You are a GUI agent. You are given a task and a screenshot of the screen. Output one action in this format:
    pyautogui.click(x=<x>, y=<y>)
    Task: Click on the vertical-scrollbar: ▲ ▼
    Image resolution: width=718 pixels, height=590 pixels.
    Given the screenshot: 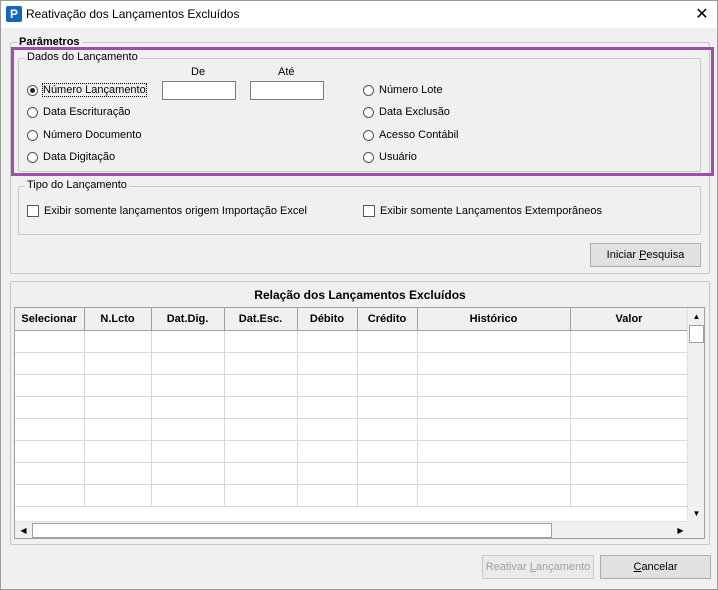 What is the action you would take?
    pyautogui.click(x=695, y=415)
    